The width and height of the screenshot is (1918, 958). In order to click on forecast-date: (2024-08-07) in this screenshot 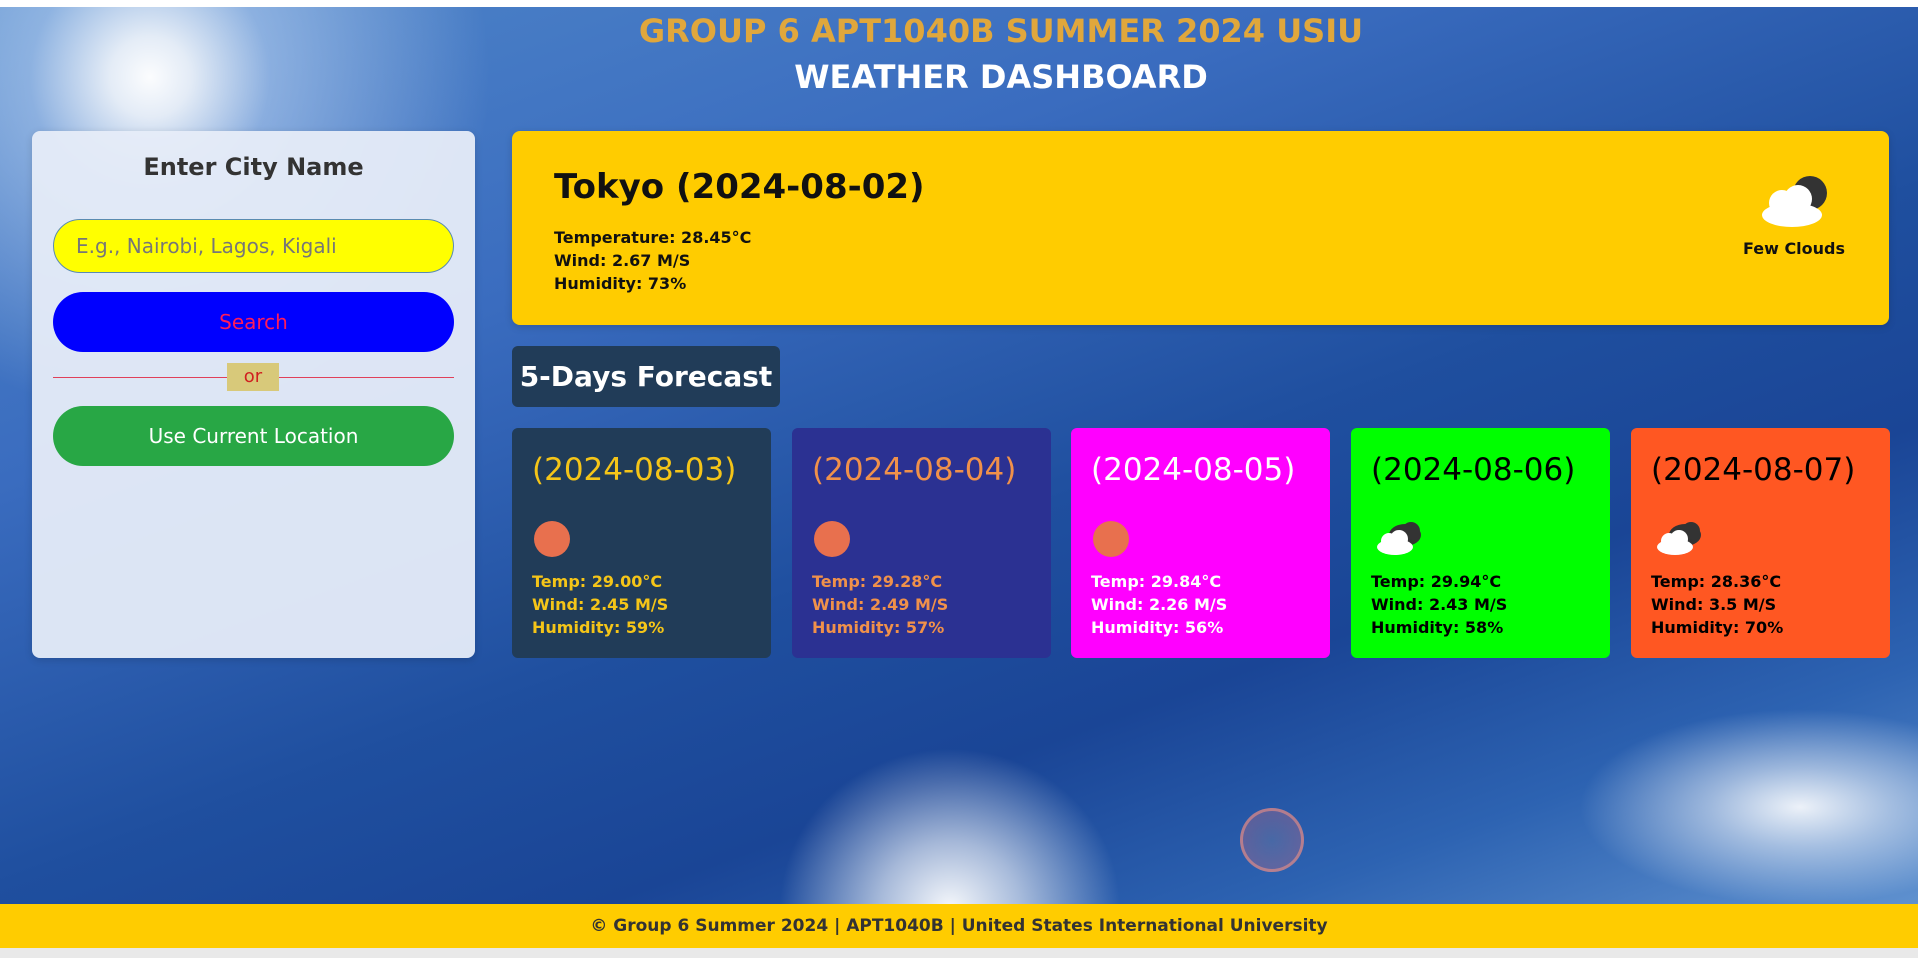, I will do `click(1753, 470)`.